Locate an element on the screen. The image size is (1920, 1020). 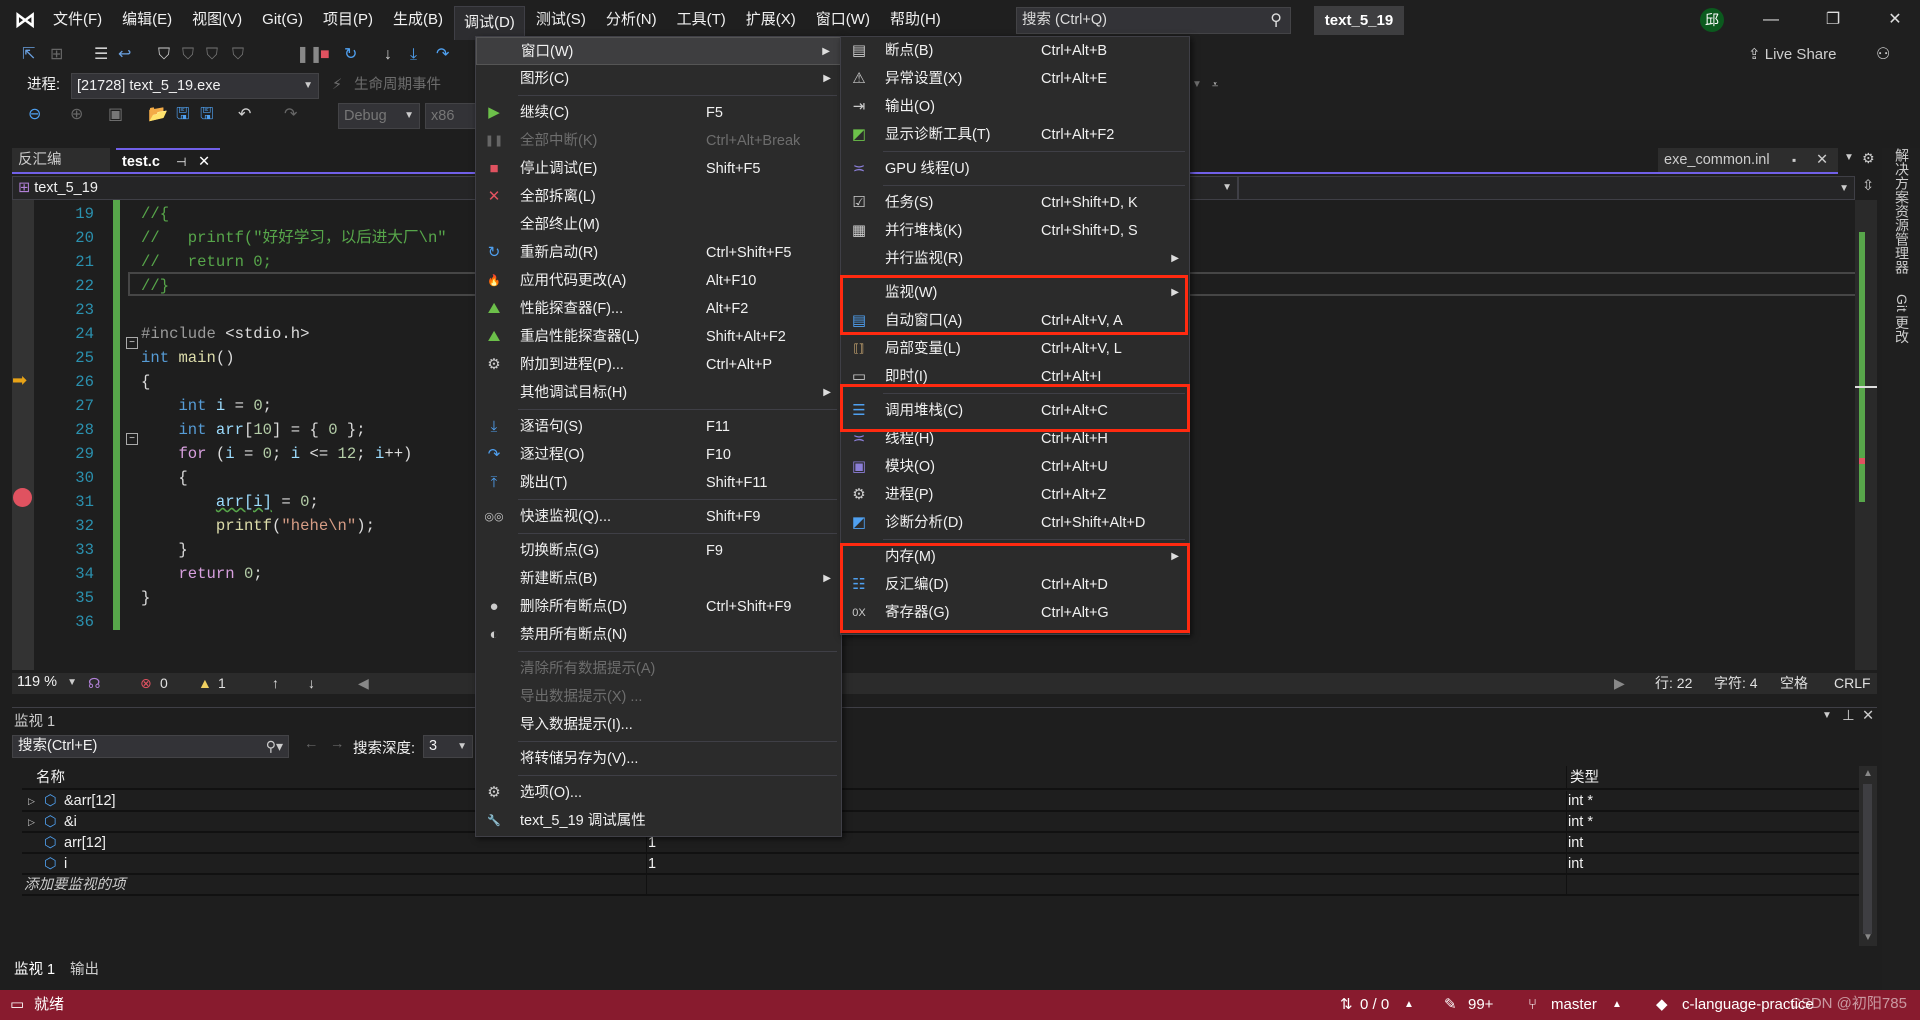
new-project-icon: ▣ is located at coordinates (115, 115).